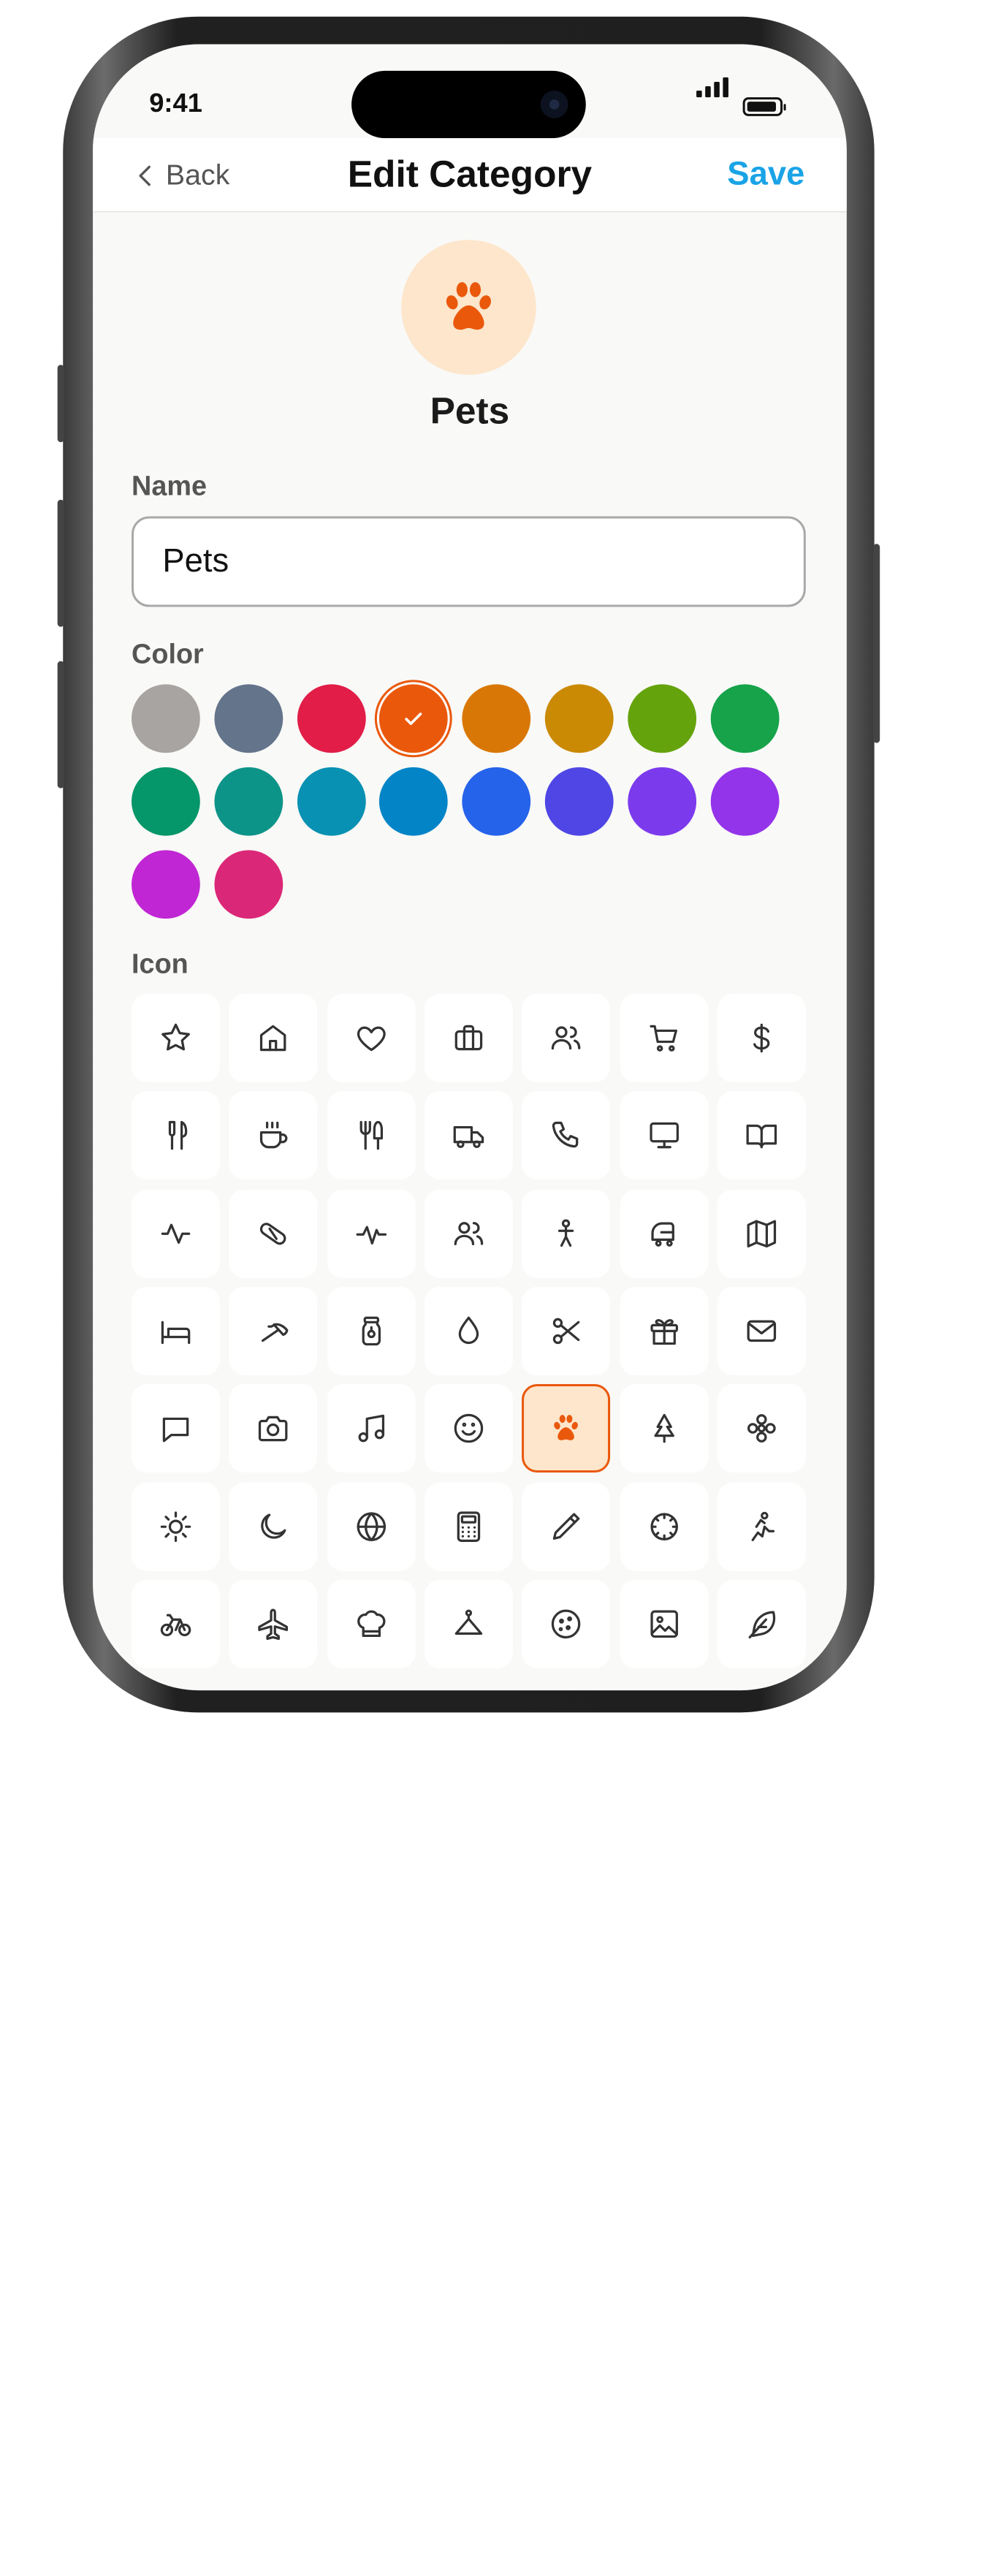 This screenshot has width=1001, height=2576. I want to click on icon-option-dollar-sign, so click(762, 1038).